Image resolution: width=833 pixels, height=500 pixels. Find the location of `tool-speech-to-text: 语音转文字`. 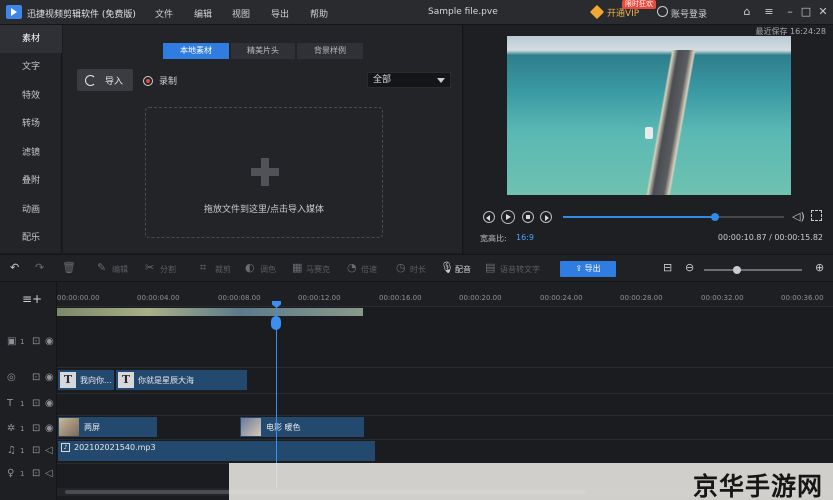

tool-speech-to-text: 语音转文字 is located at coordinates (520, 269).